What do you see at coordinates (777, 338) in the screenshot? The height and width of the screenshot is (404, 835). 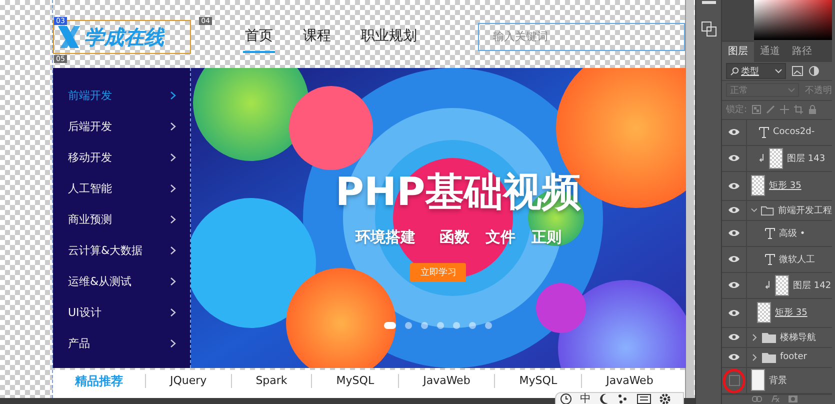 I see `layer-row: 楼梯导航` at bounding box center [777, 338].